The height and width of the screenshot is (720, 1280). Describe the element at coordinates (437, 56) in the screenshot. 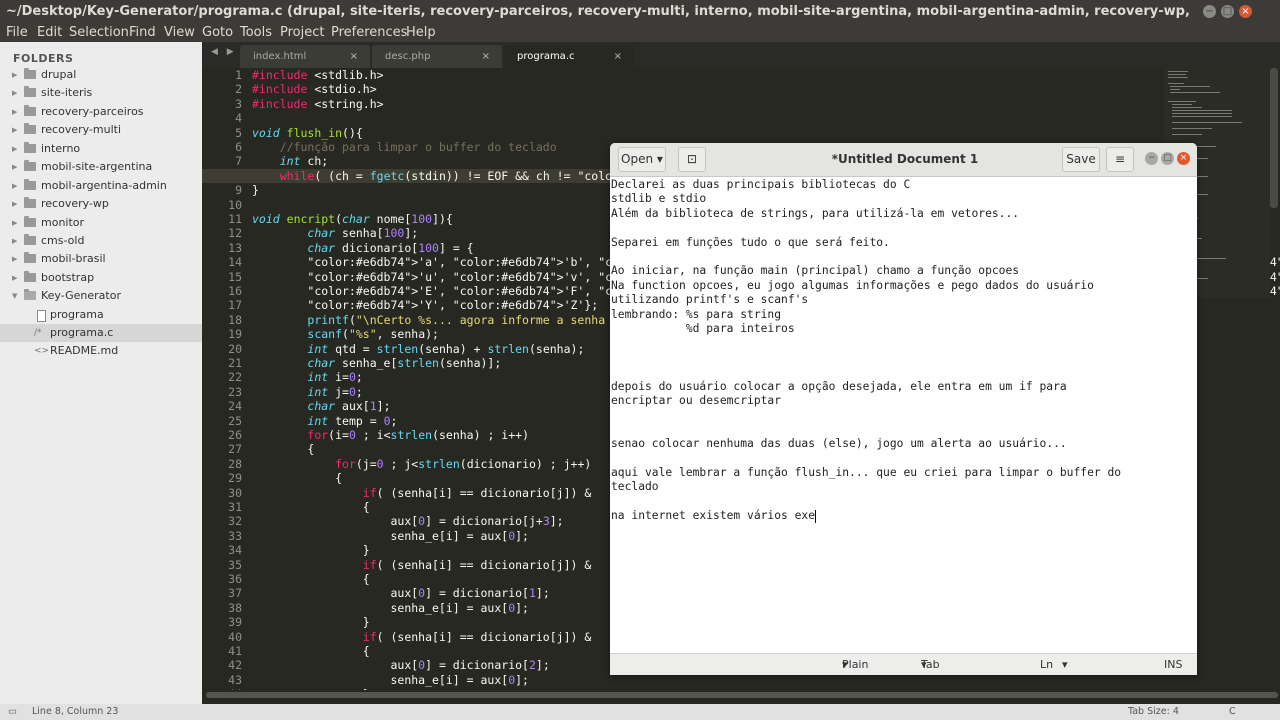

I see `tab-desc-php: desc.php ×` at that location.